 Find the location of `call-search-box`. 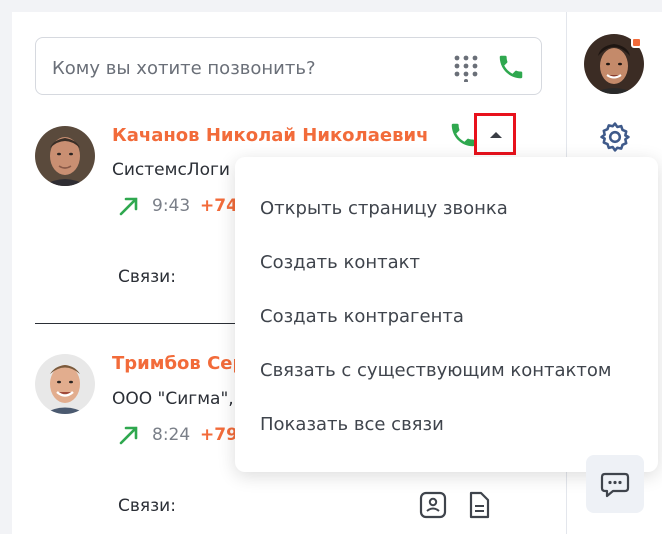

call-search-box is located at coordinates (288, 66).